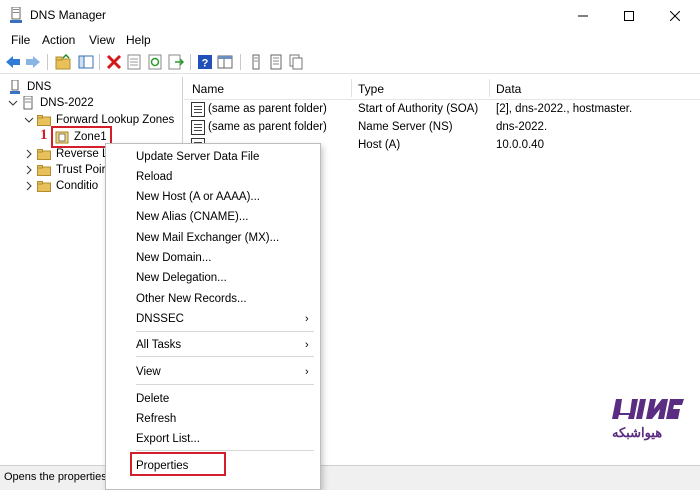  What do you see at coordinates (39, 87) in the screenshot?
I see `tree-label-dns: DNS` at bounding box center [39, 87].